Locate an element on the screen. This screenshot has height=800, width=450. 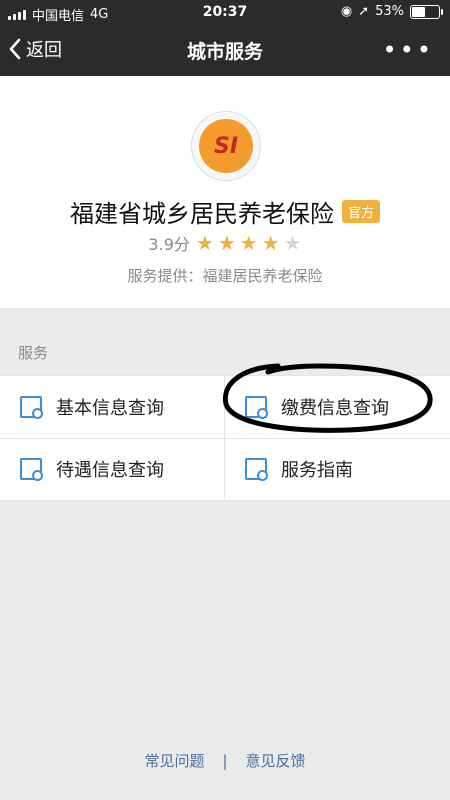
rating-stars: ★ ★ ★ ★ ★ is located at coordinates (249, 243).